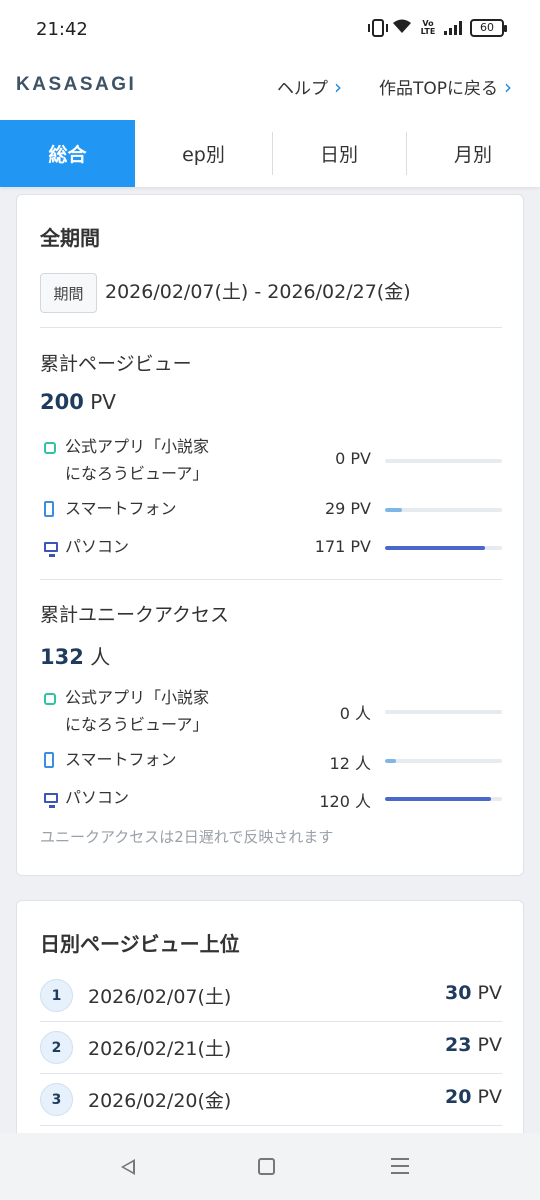  I want to click on site-logo: KASASAGI, so click(76, 85).